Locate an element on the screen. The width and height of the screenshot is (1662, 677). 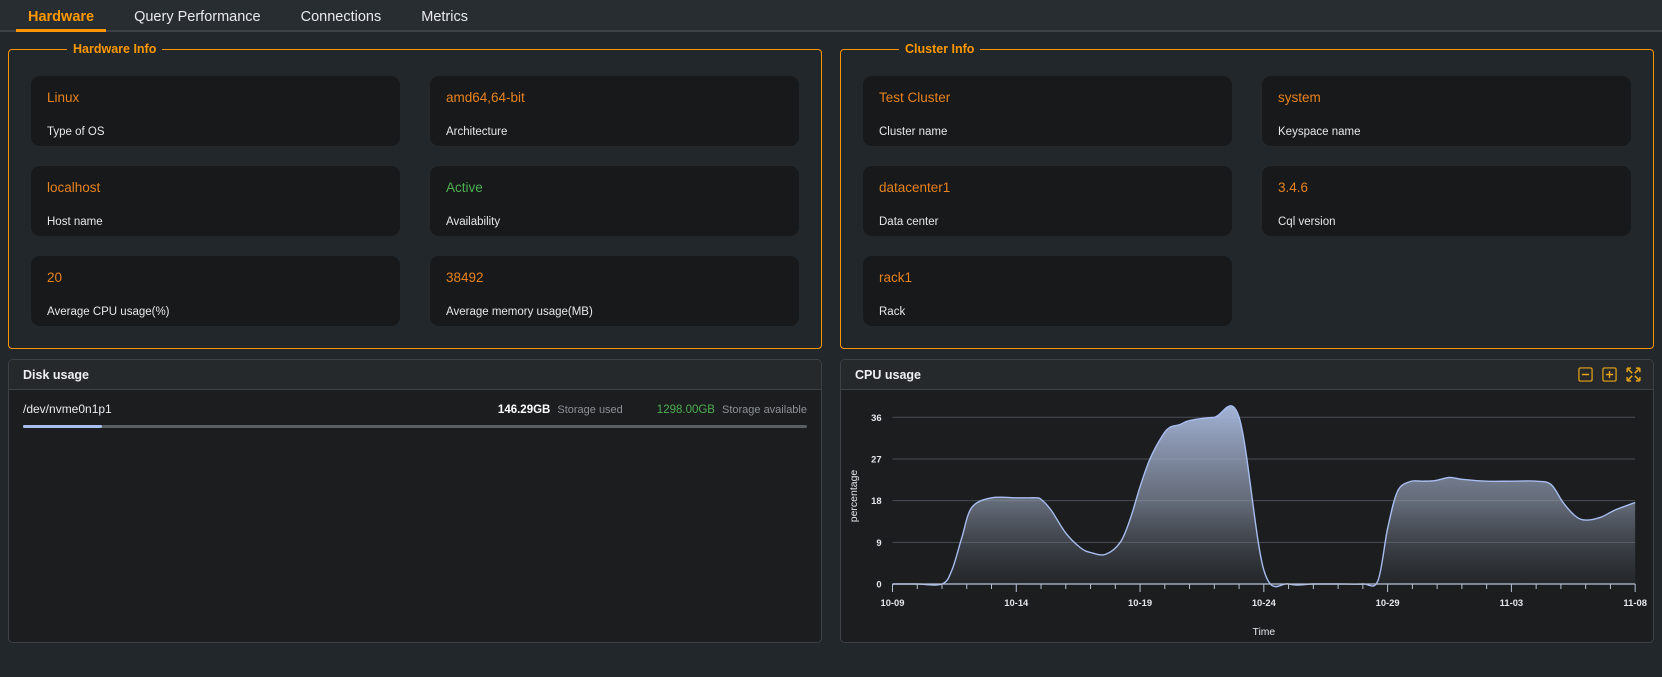
info-card-value: system is located at coordinates (1299, 97).